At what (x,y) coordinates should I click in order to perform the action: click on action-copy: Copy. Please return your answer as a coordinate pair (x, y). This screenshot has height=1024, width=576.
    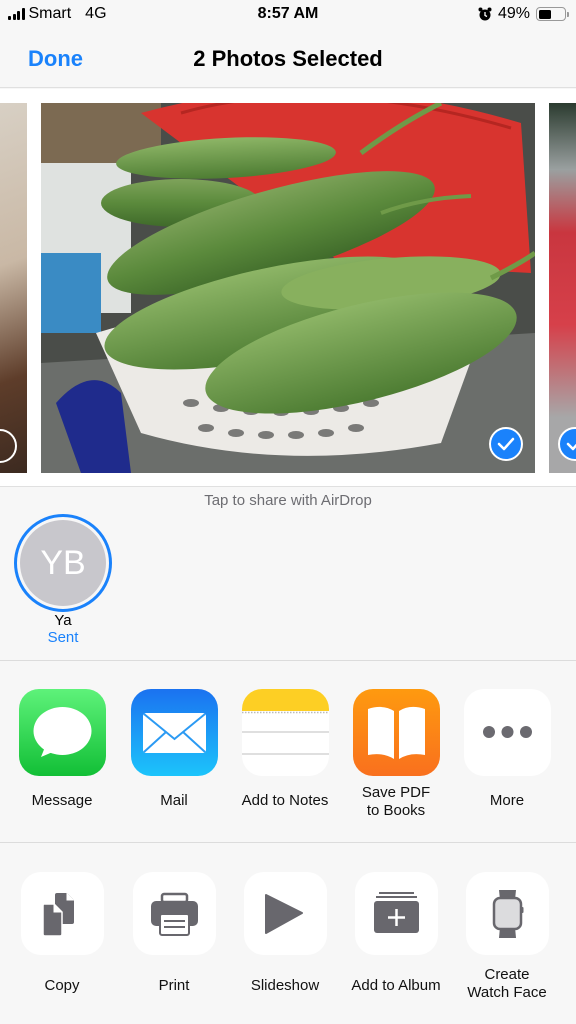
    Looking at the image, I should click on (62, 933).